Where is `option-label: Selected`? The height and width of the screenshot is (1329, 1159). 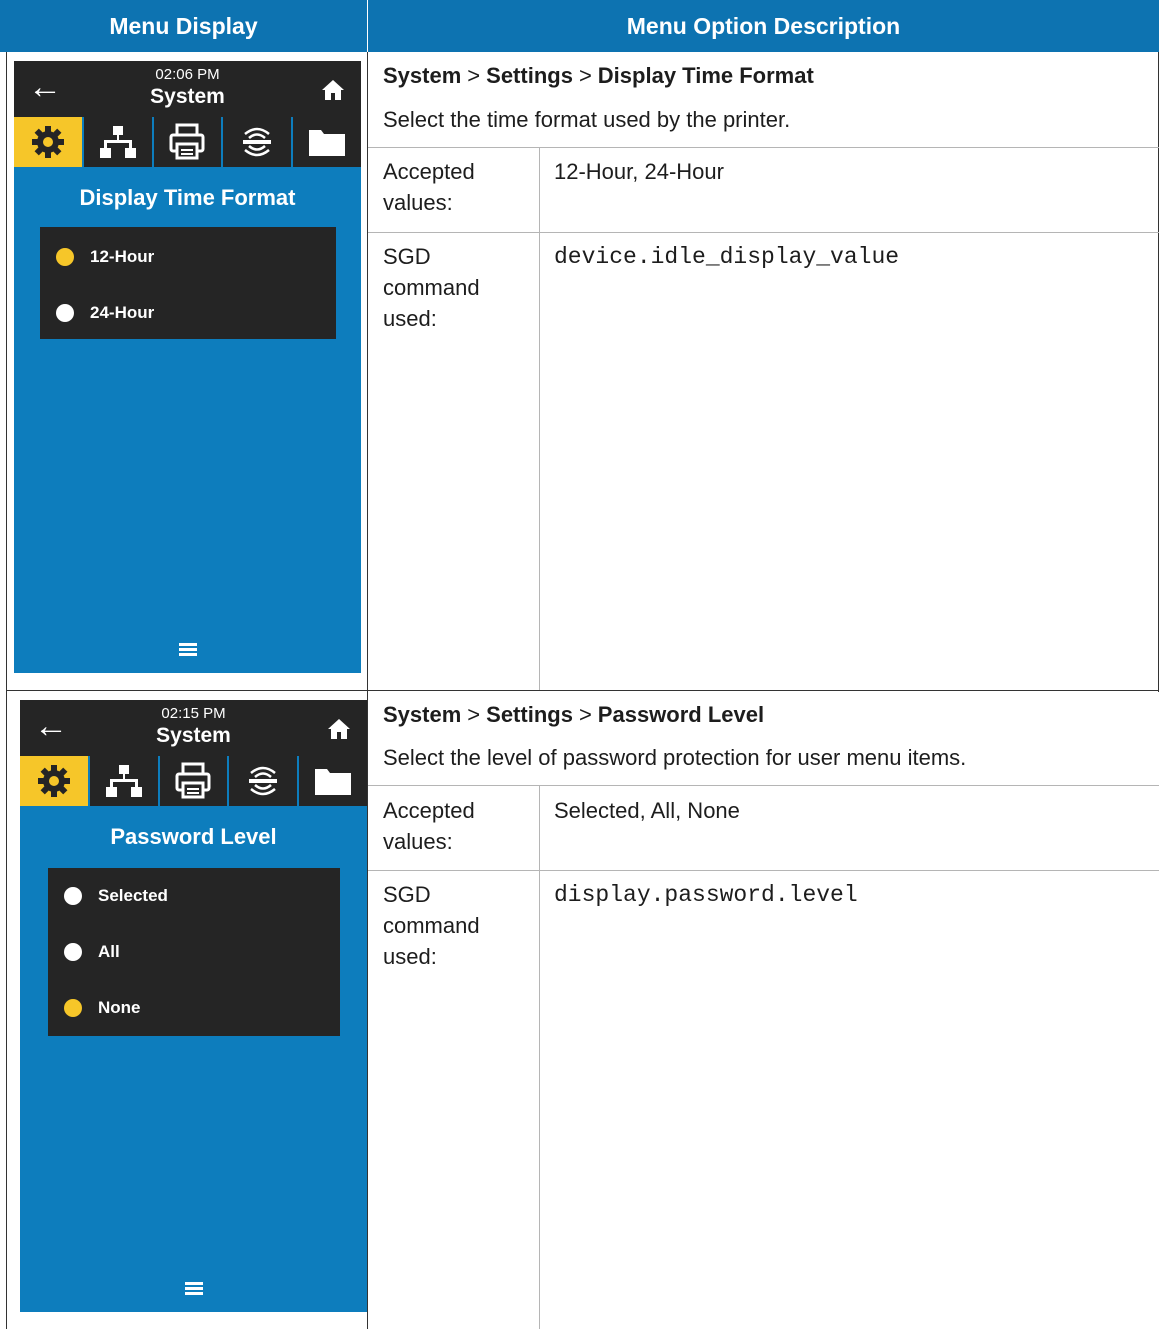
option-label: Selected is located at coordinates (133, 895).